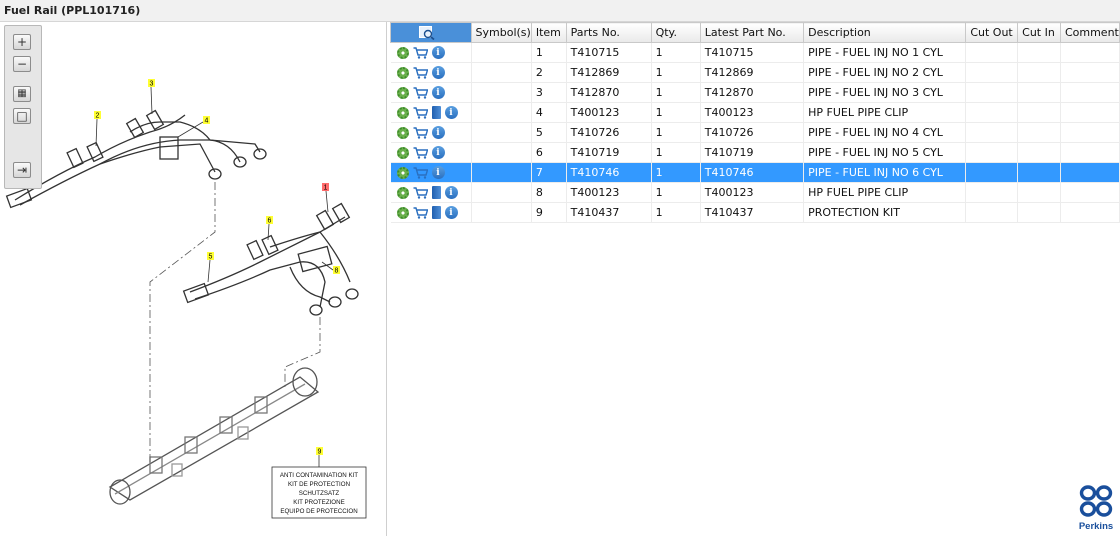 The image size is (1120, 536). What do you see at coordinates (22, 64) in the screenshot?
I see `zoom-out-button: −` at bounding box center [22, 64].